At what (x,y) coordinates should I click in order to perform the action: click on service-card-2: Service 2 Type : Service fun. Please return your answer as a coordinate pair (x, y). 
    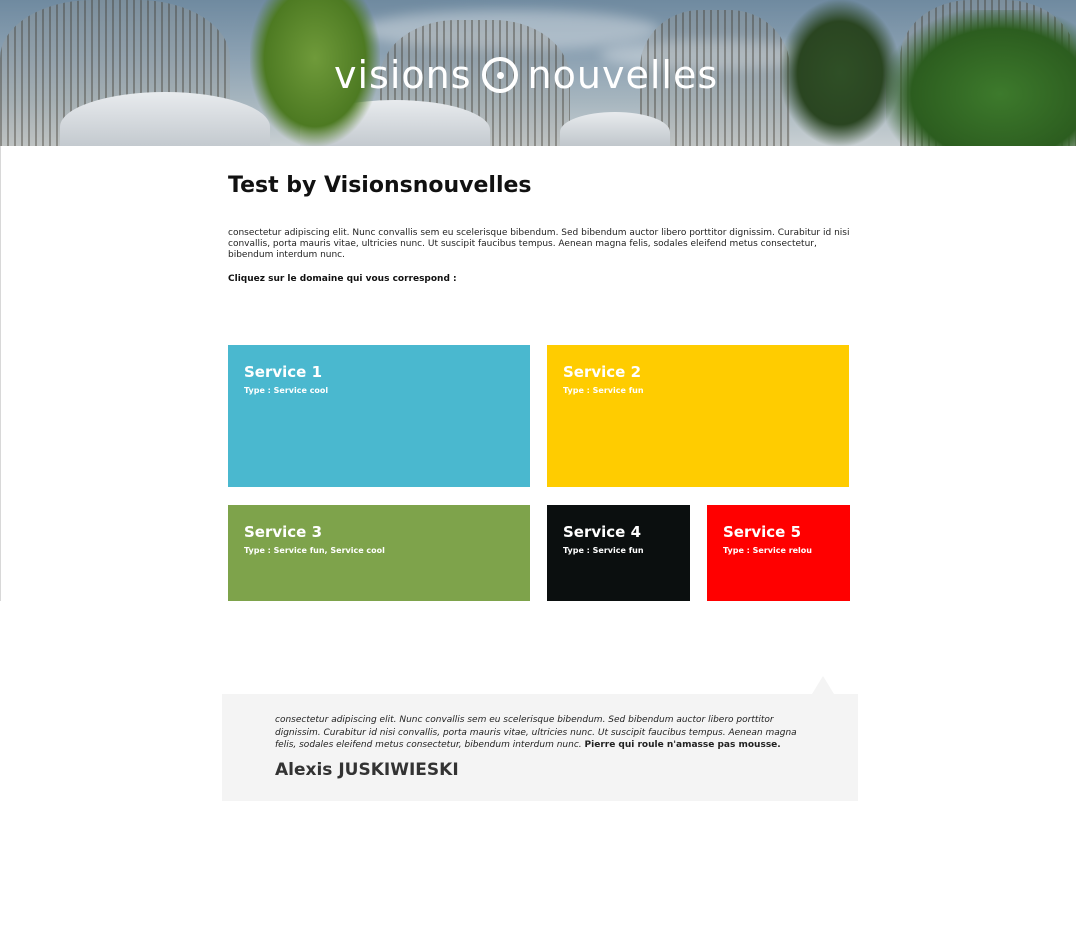
    Looking at the image, I should click on (698, 416).